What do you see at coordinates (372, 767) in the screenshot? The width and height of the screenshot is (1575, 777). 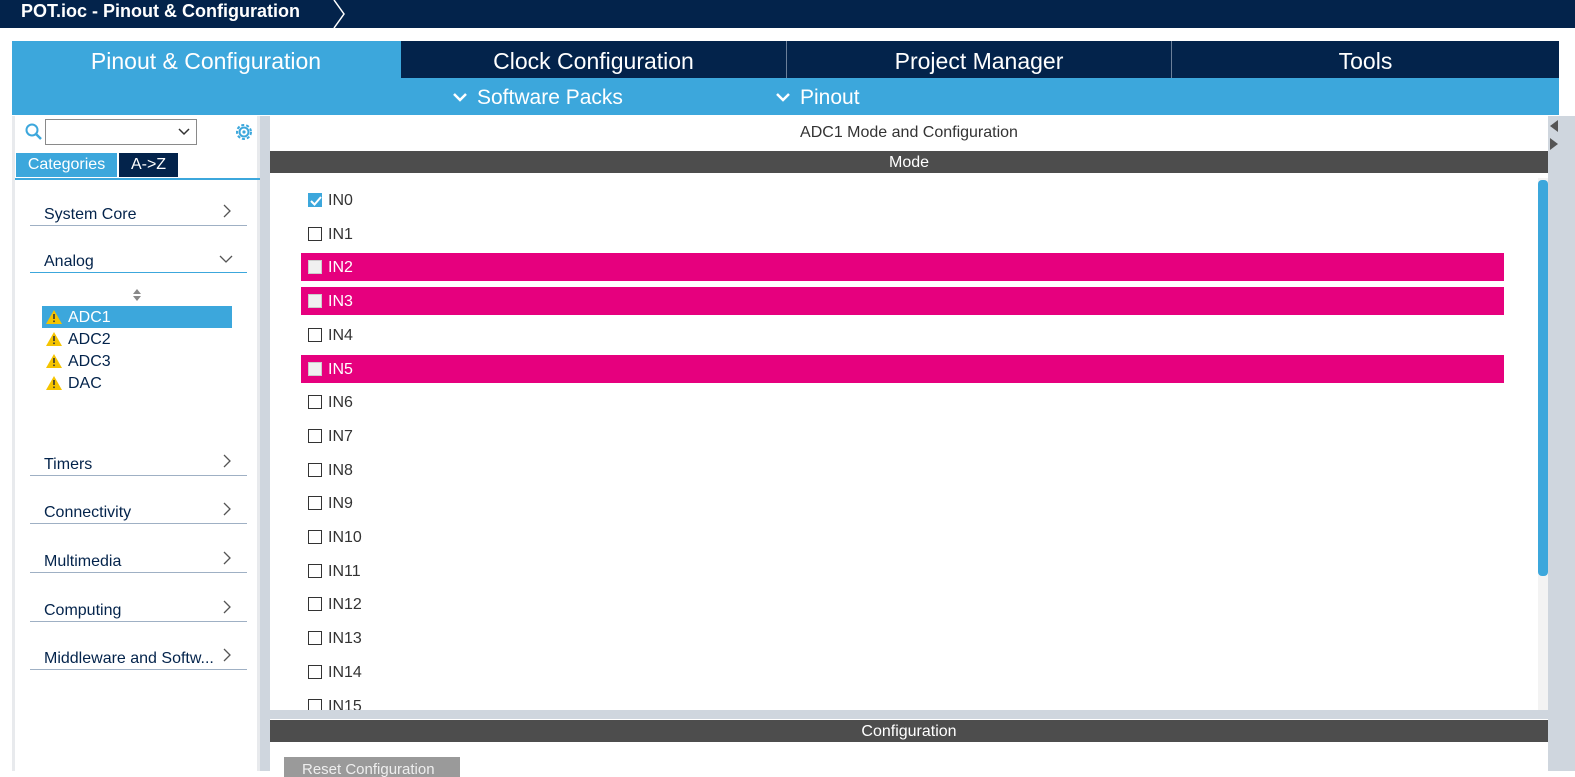 I see `reset-configuration-button: Reset Configuration` at bounding box center [372, 767].